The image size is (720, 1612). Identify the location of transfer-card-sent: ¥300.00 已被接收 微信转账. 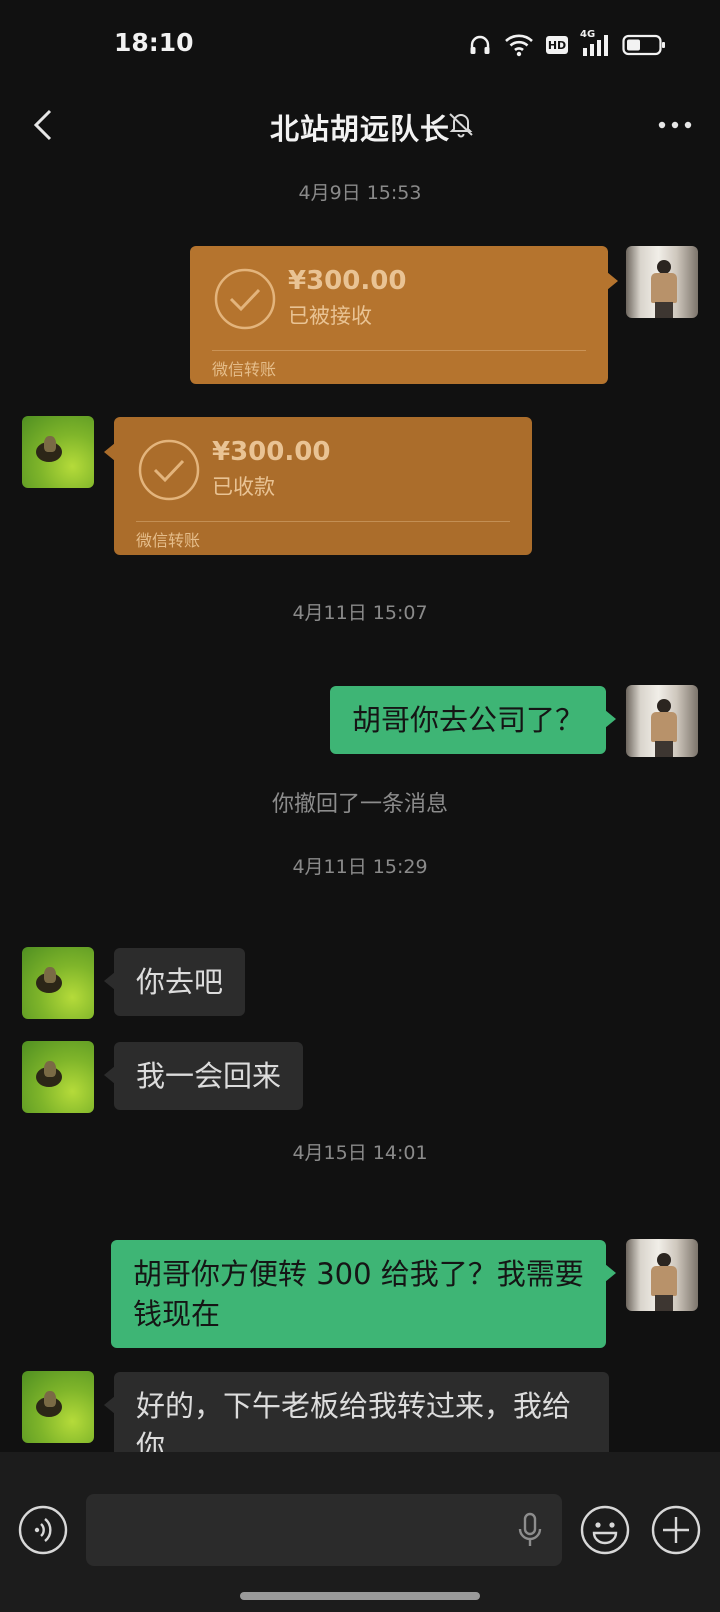
(404, 315).